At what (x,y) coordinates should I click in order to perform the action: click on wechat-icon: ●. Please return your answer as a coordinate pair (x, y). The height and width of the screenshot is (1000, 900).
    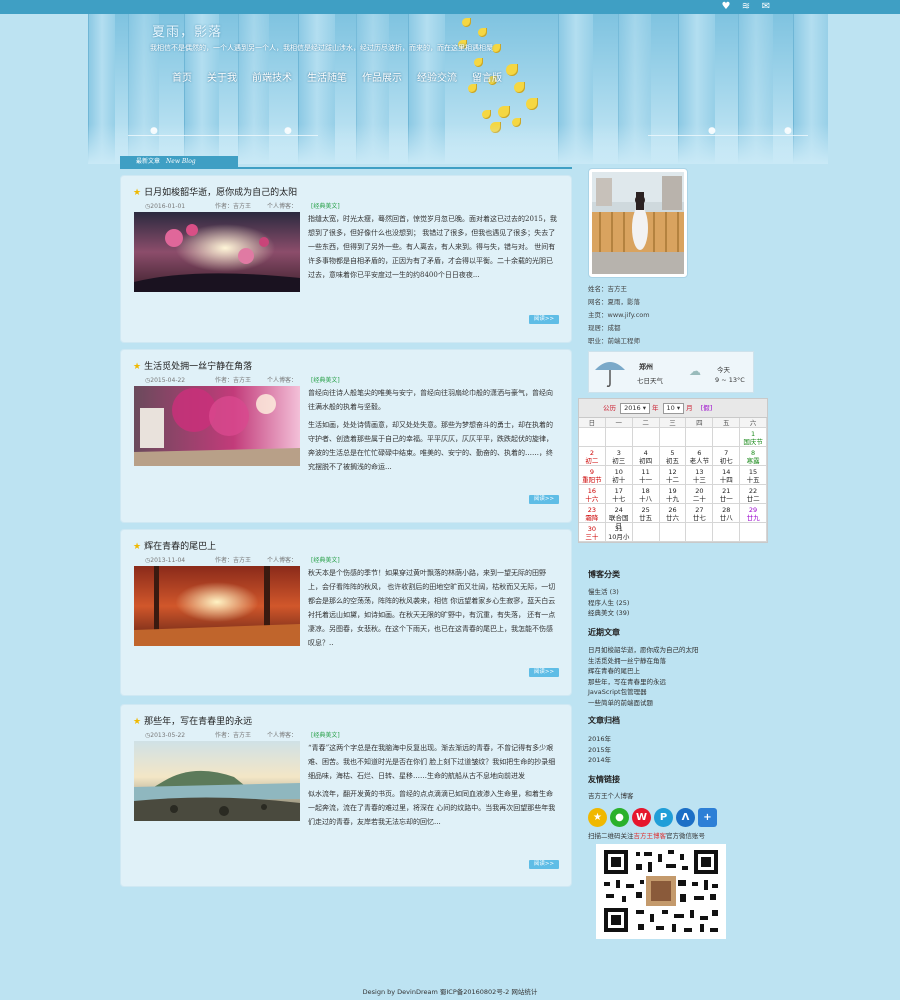
    Looking at the image, I should click on (619, 817).